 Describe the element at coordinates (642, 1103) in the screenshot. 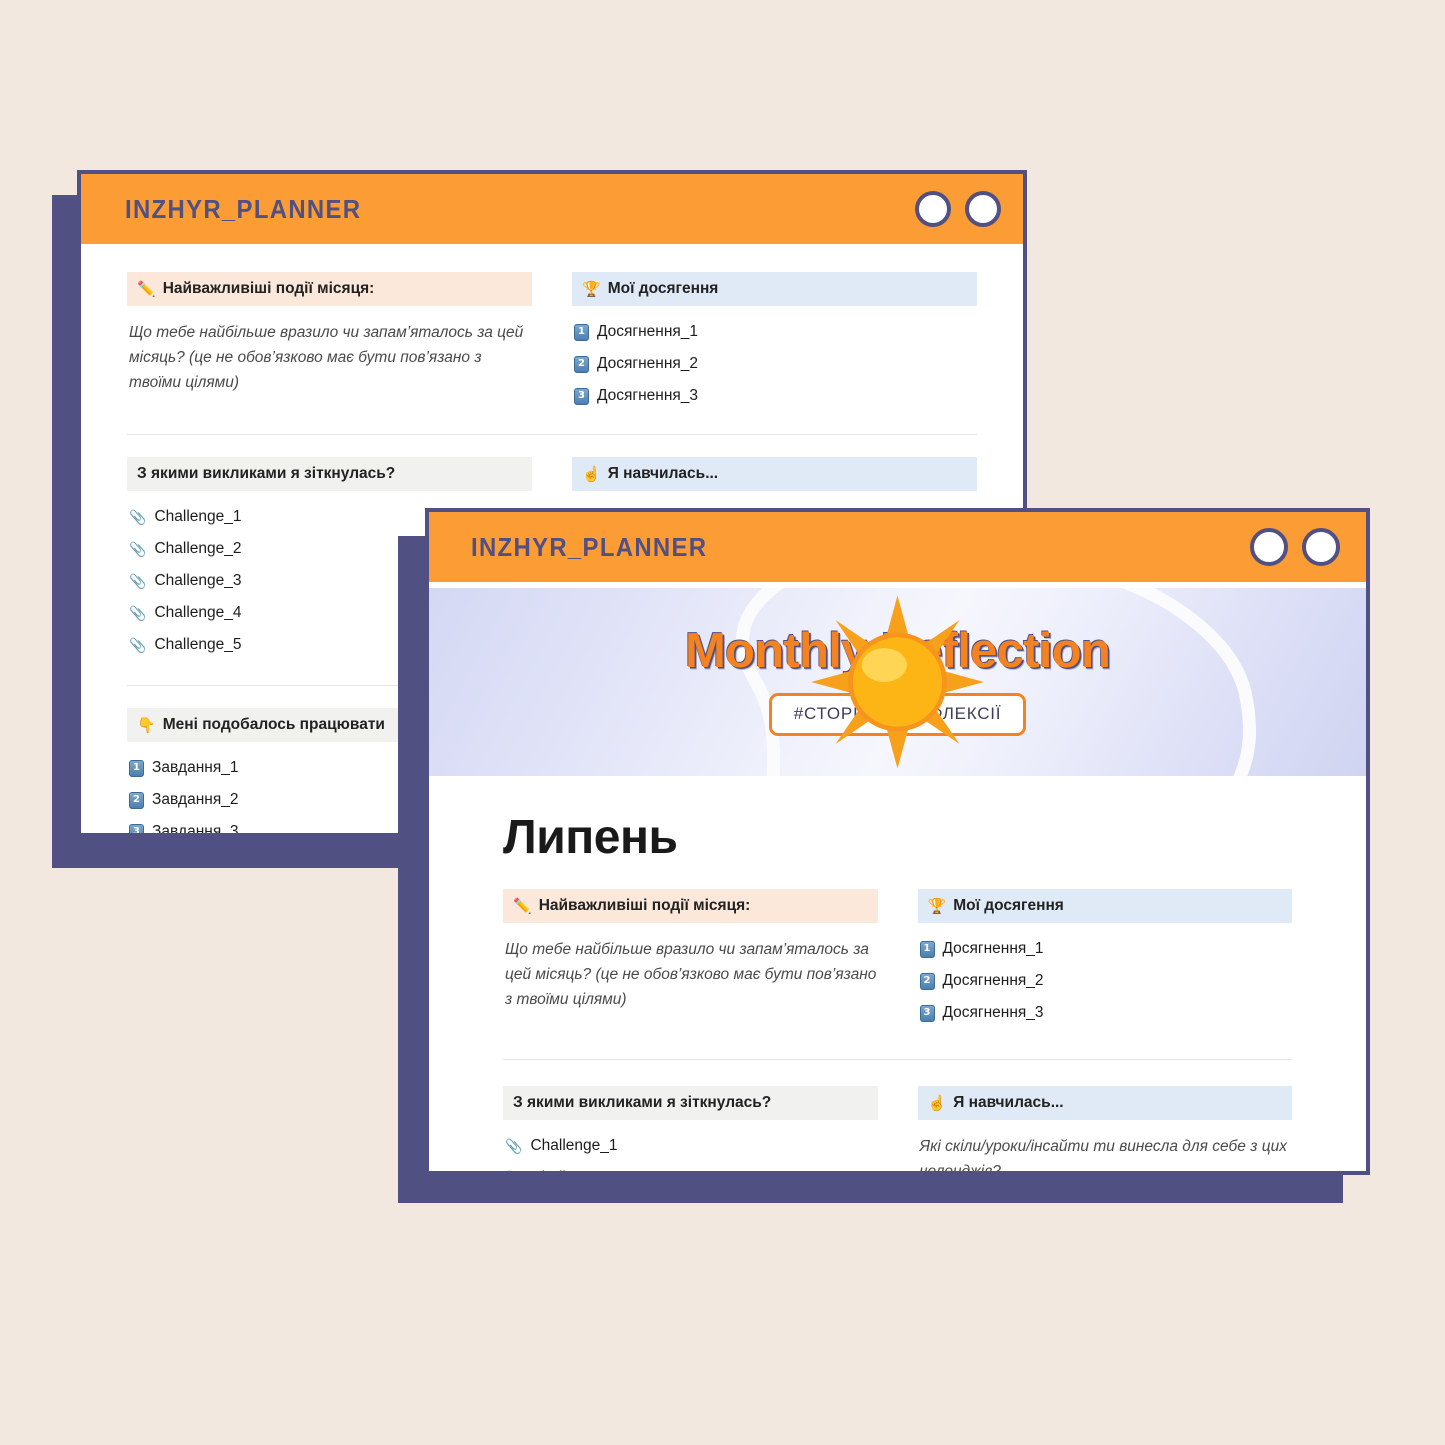

I see `front-challenges-title: З якими викликами я зіткнулась?` at that location.